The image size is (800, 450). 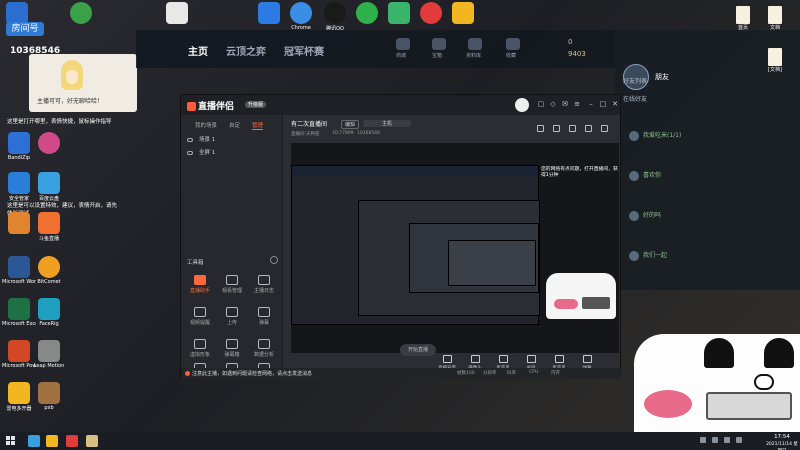 I want to click on excel-icon-item: Microsoft Excel 2010, so click(x=19, y=312).